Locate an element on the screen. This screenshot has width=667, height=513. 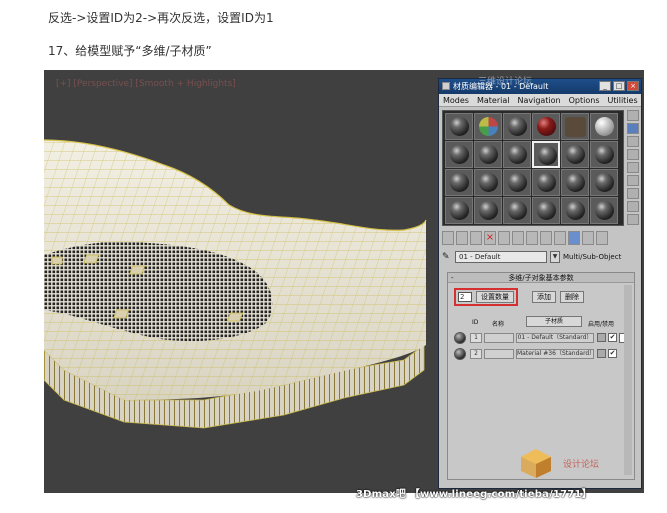
watermark-bottom: 3Dmax吧 【www.lineeg.com/tieba/1771】 is located at coordinates (474, 494).